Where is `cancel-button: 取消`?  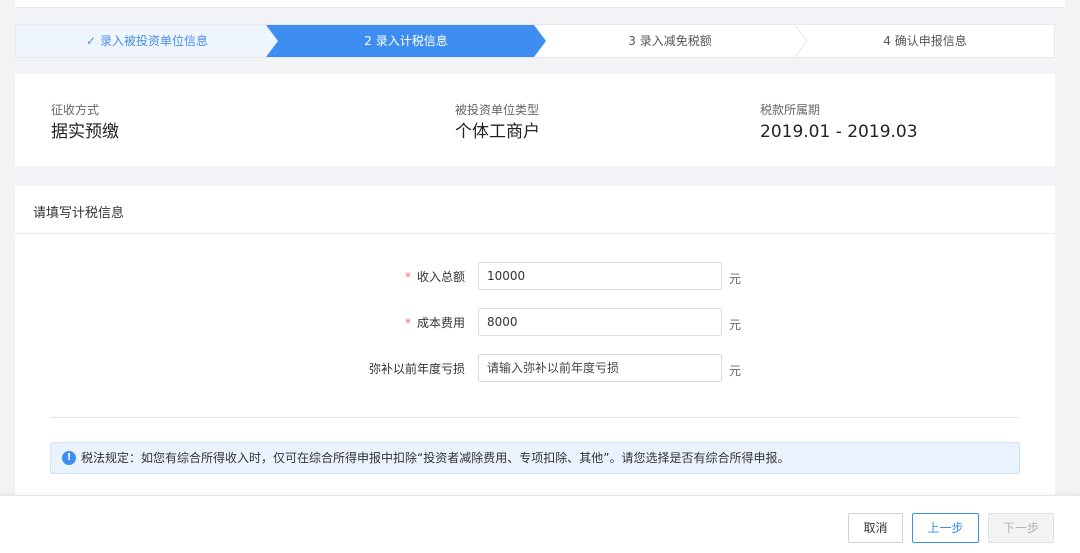 cancel-button: 取消 is located at coordinates (875, 528).